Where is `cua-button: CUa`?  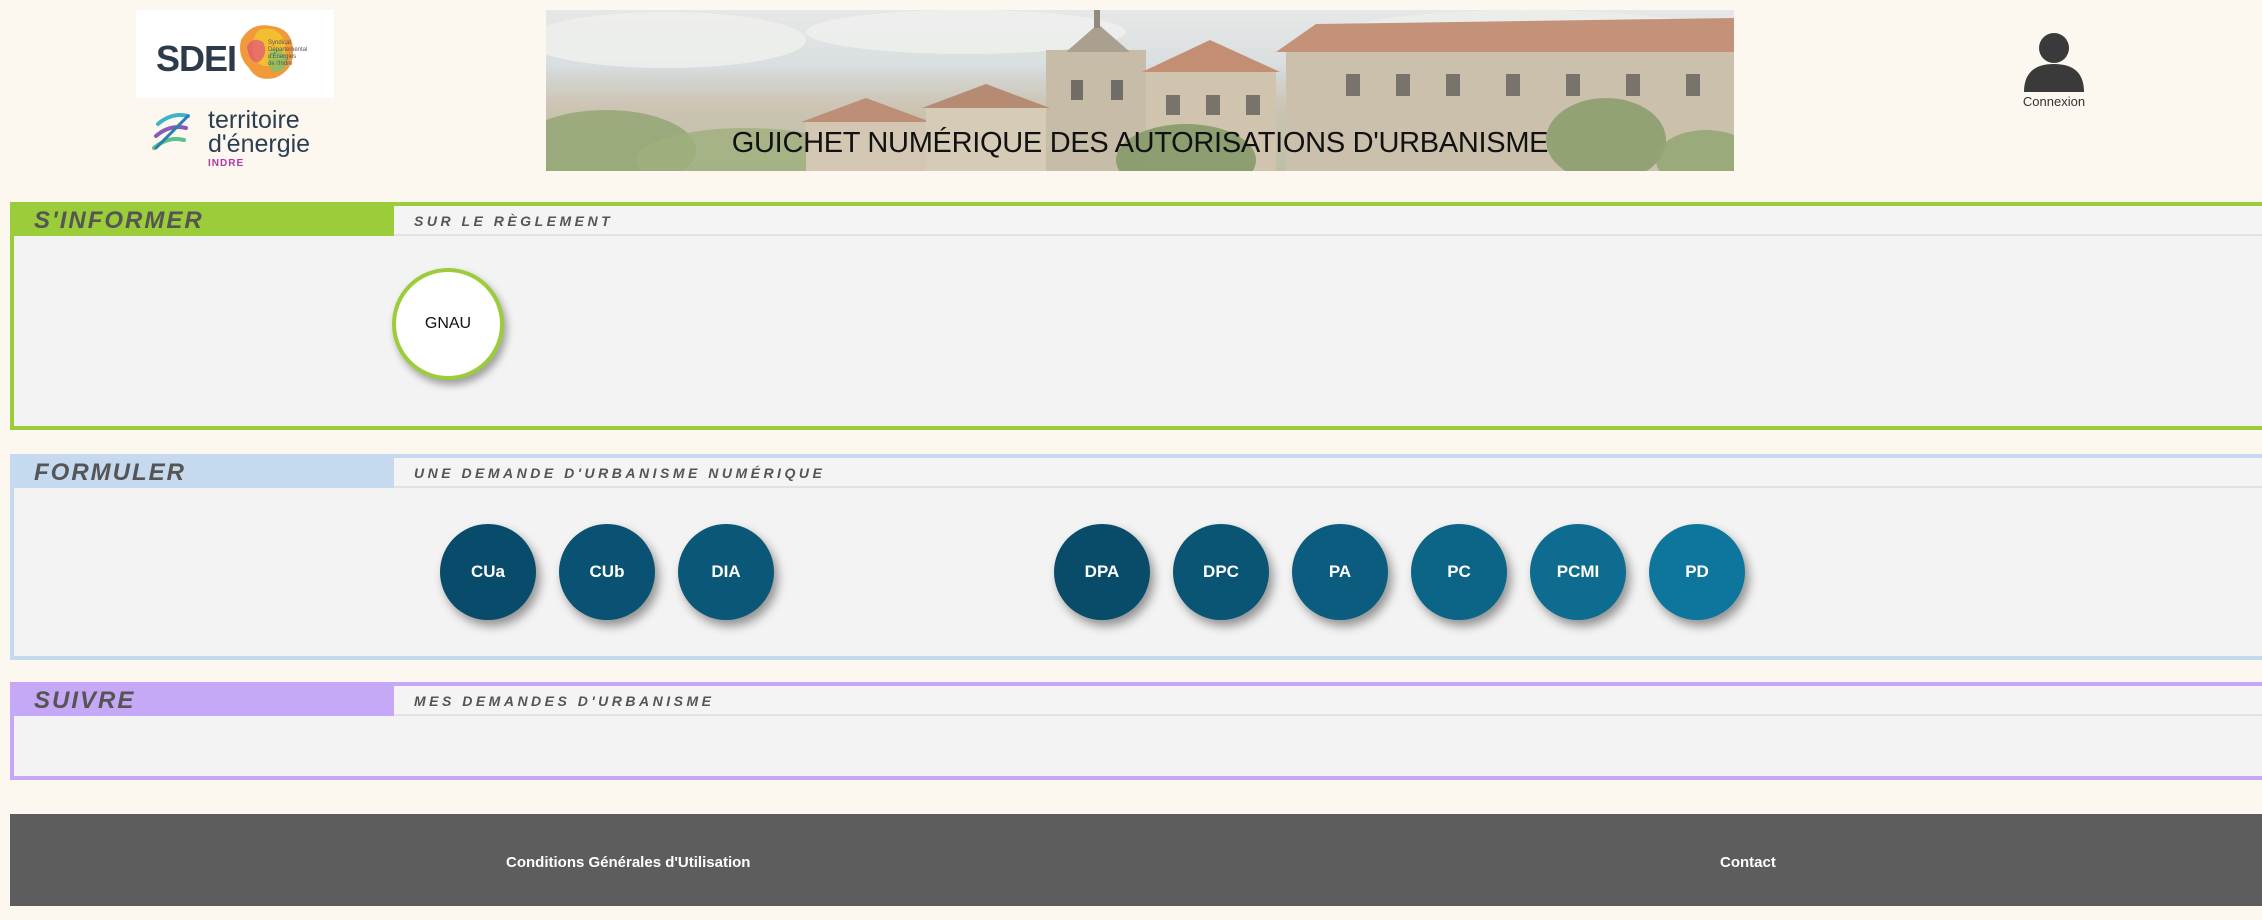
cua-button: CUa is located at coordinates (488, 572).